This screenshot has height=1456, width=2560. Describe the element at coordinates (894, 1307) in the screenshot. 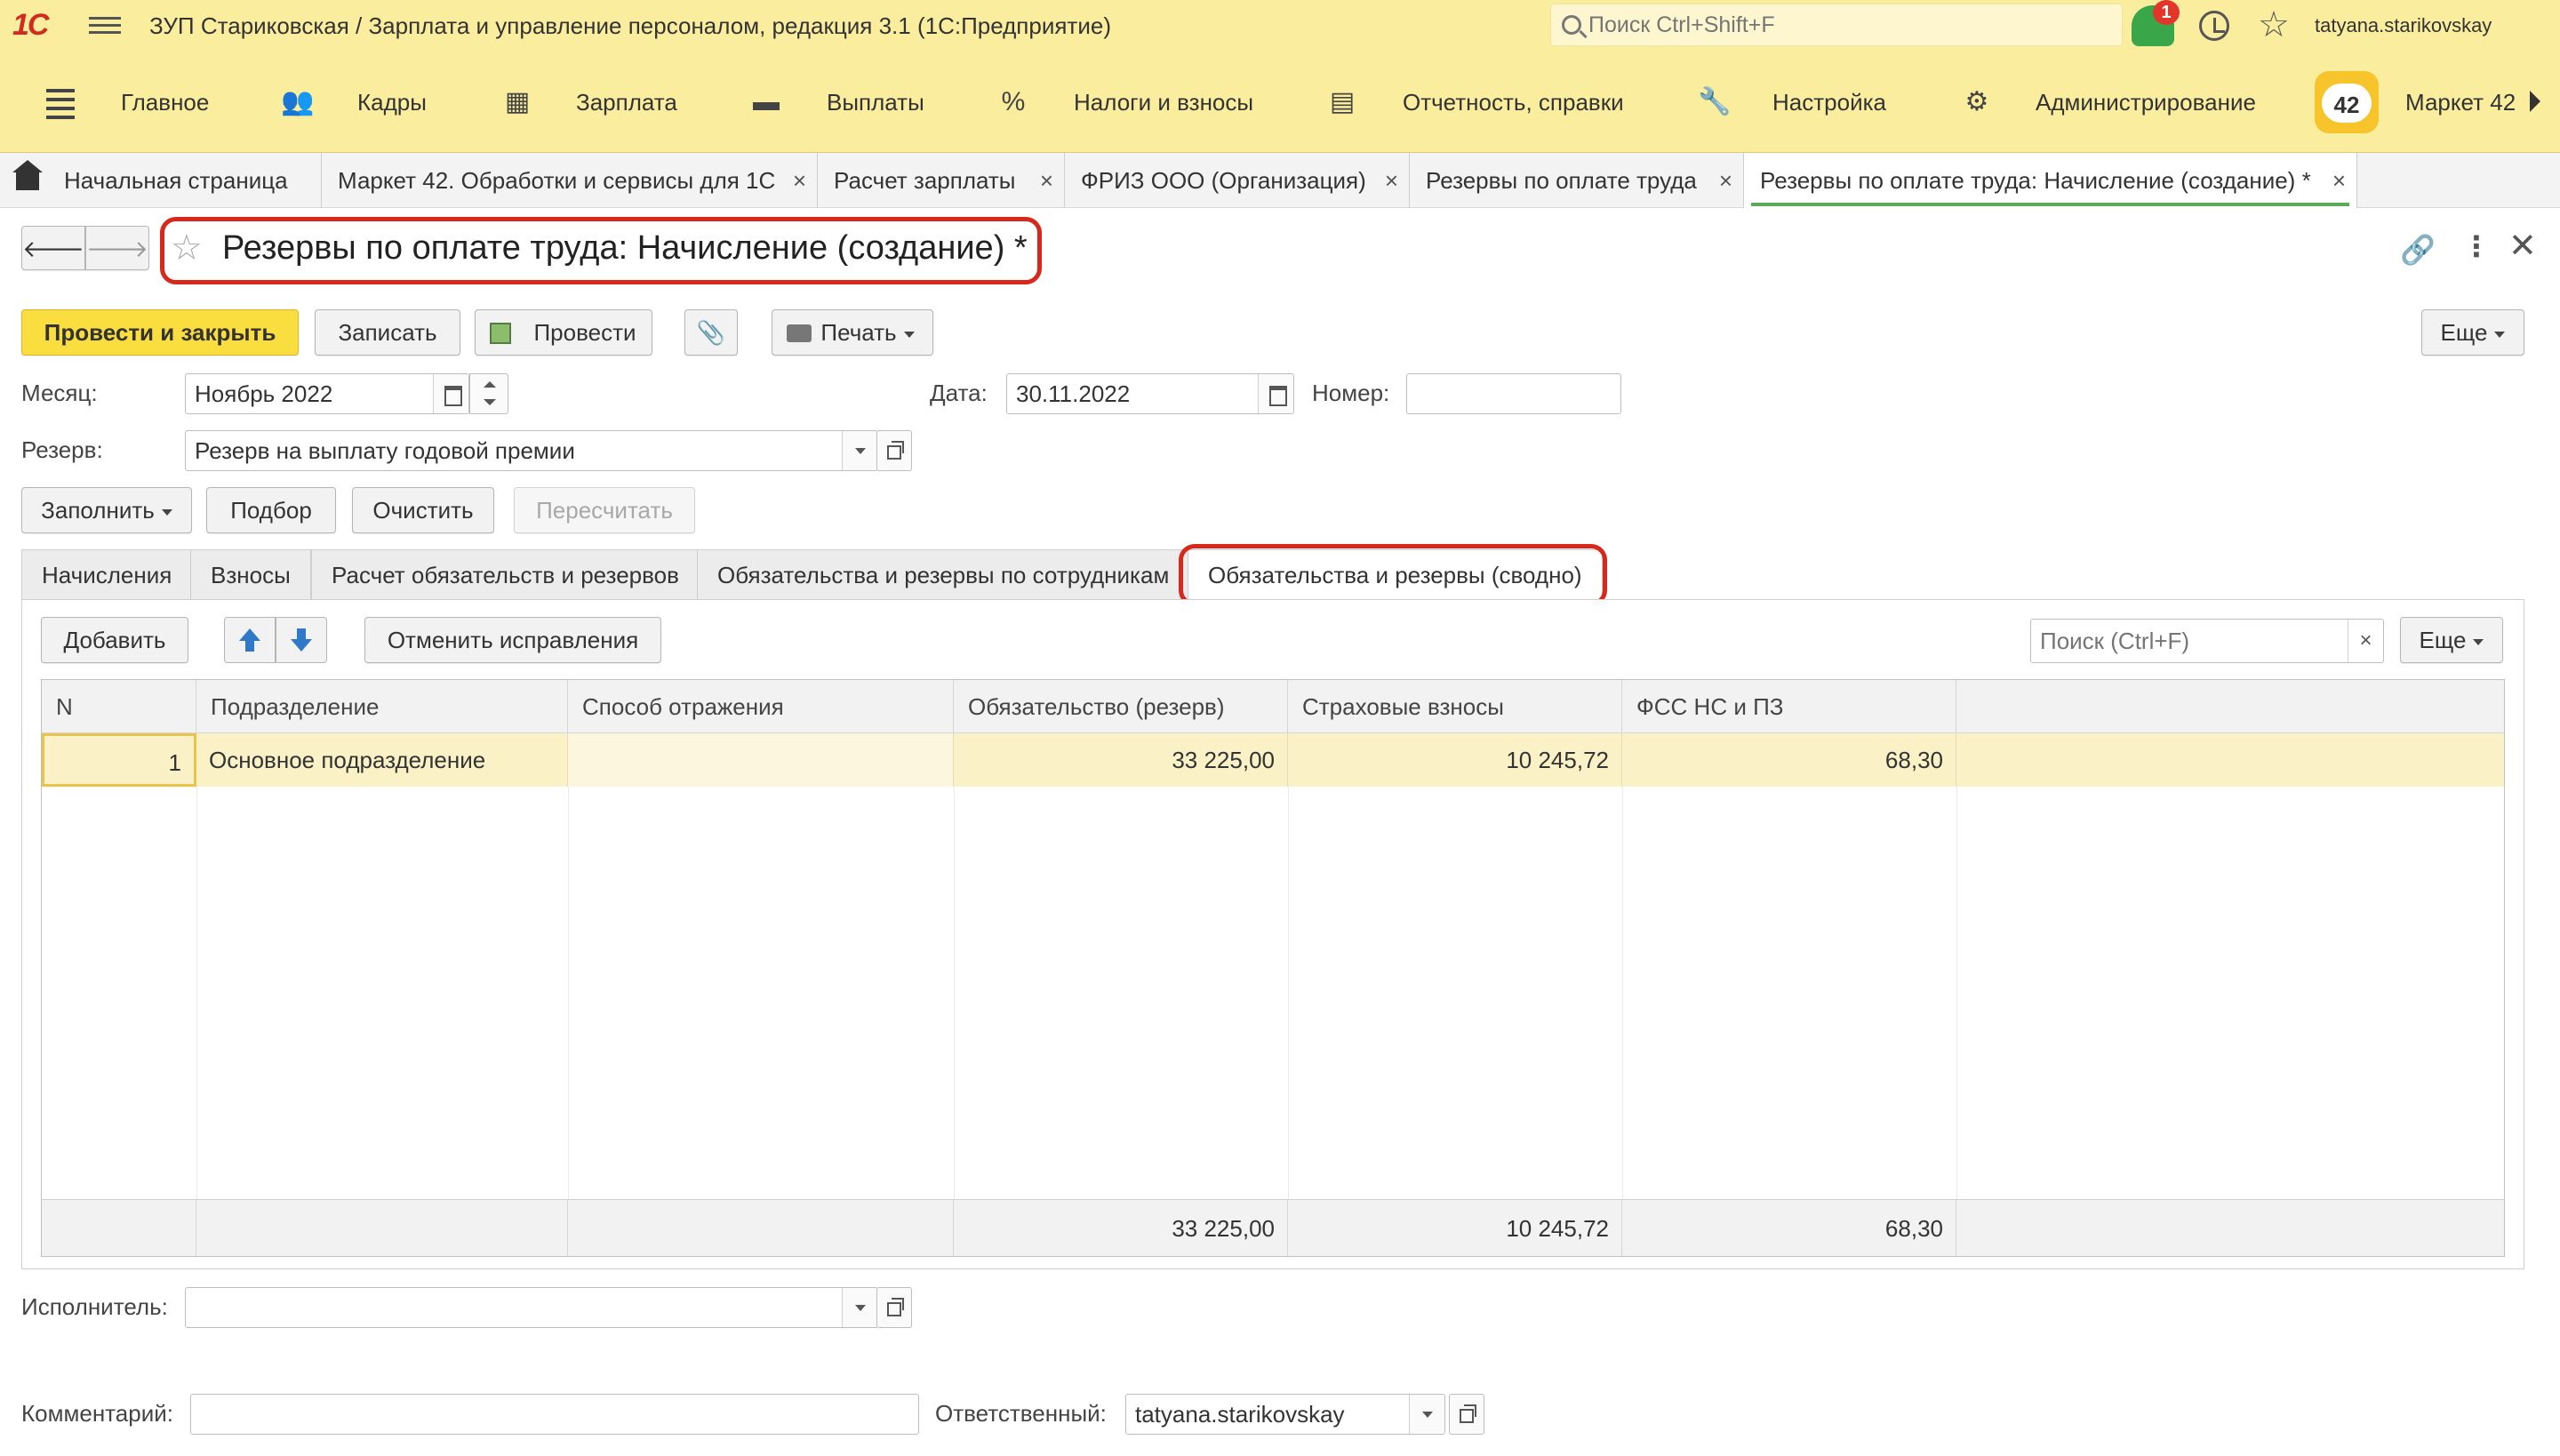

I see `open-executor-icon` at that location.